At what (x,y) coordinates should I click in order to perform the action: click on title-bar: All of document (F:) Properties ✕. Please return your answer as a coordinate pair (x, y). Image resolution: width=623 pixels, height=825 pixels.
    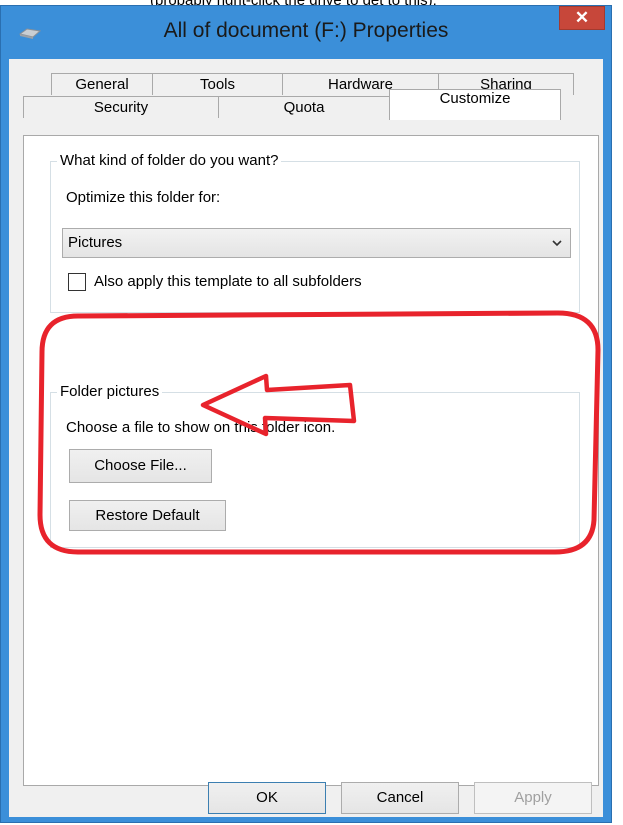
    Looking at the image, I should click on (306, 32).